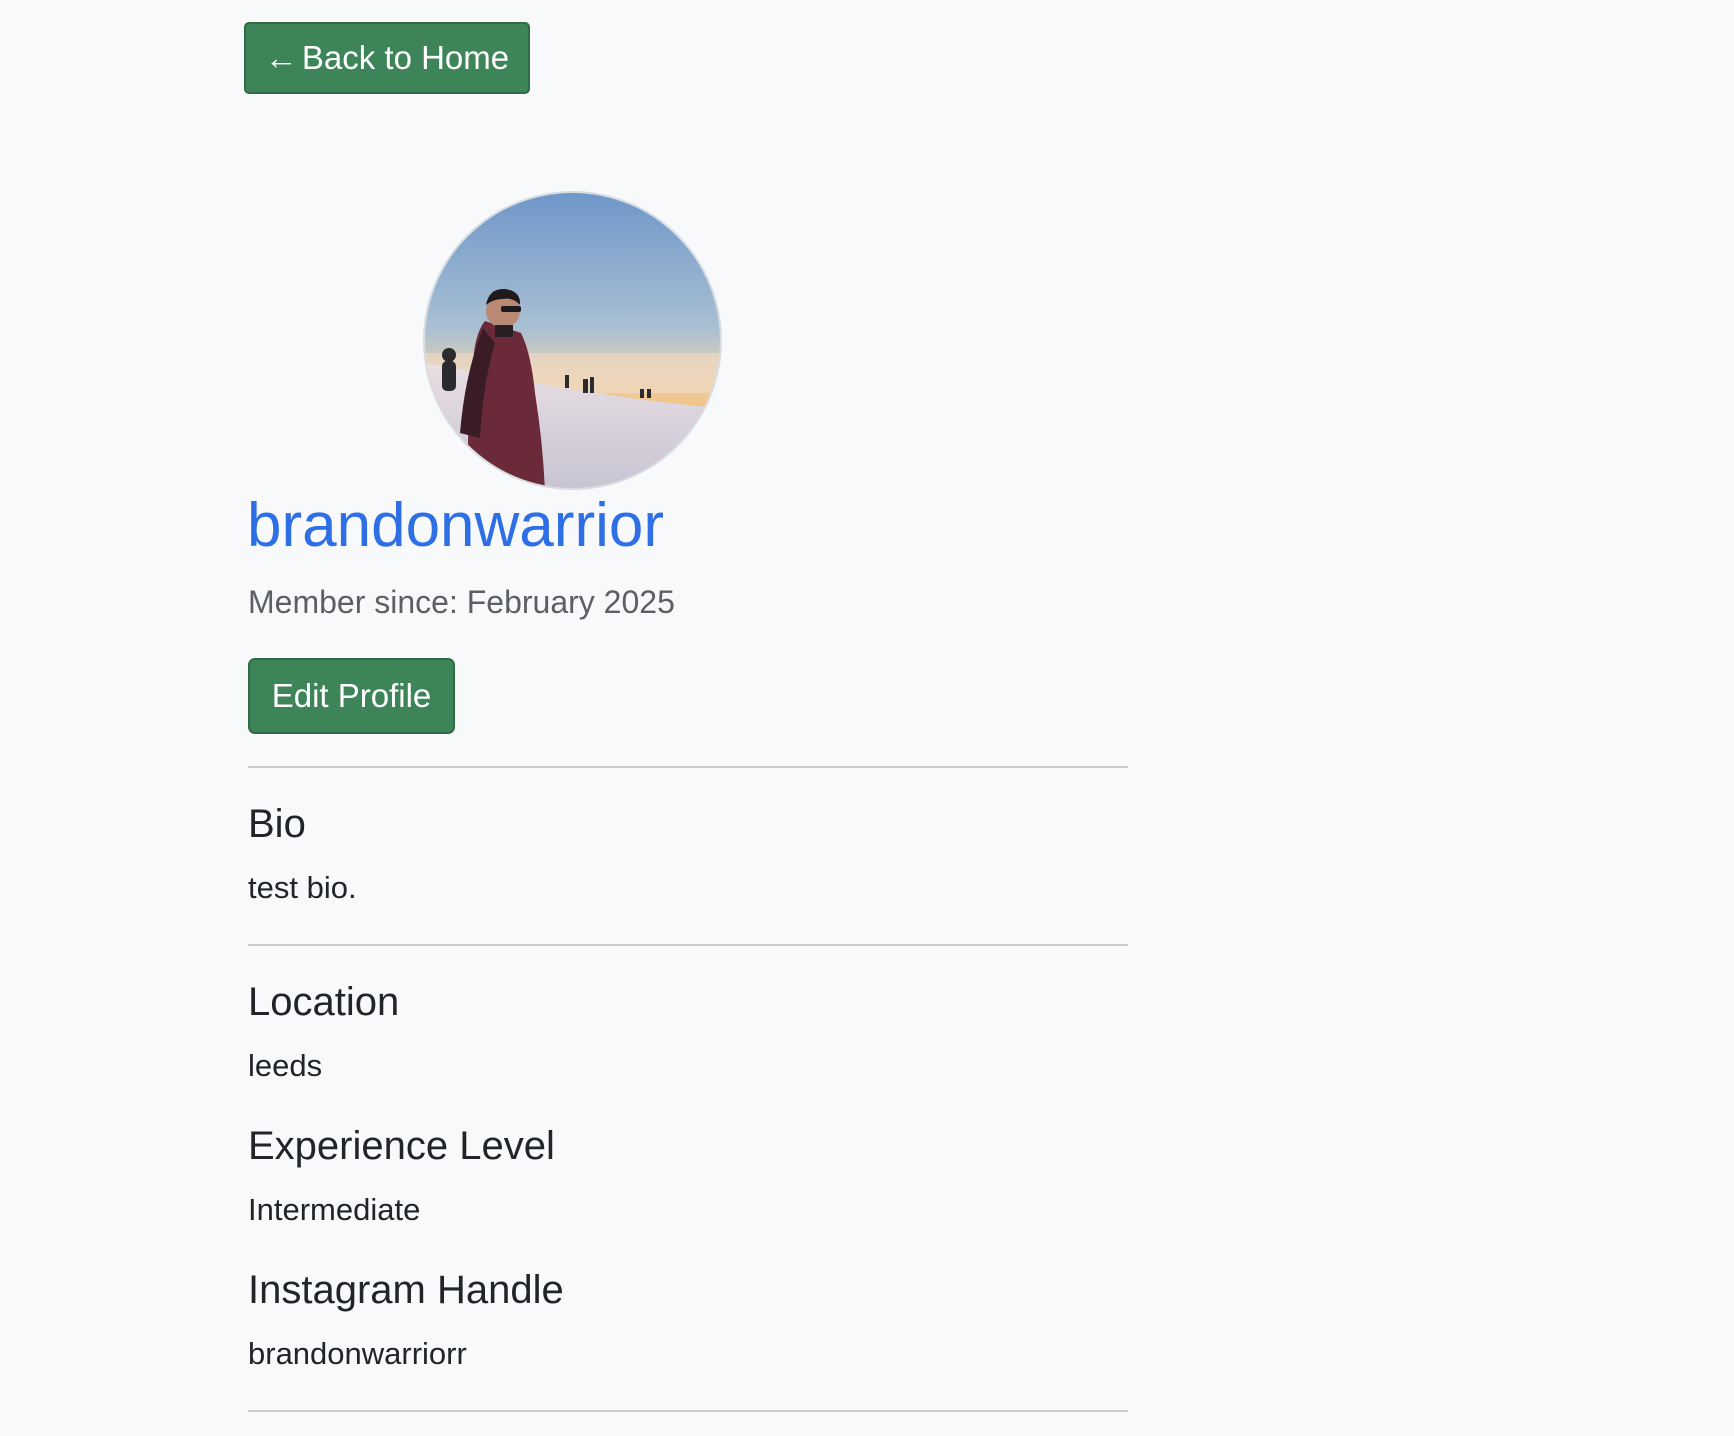 The height and width of the screenshot is (1436, 1734). I want to click on experience-level-value: Intermediate, so click(334, 1209).